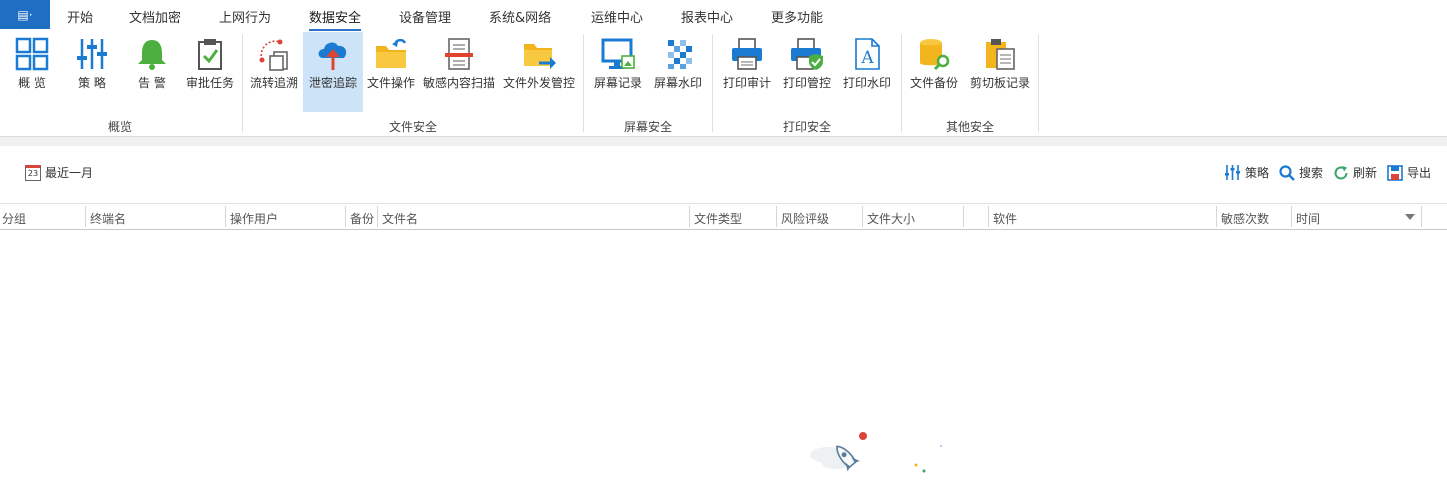 This screenshot has width=1447, height=484. What do you see at coordinates (797, 16) in the screenshot?
I see `tab-more-functions: 更多功能` at bounding box center [797, 16].